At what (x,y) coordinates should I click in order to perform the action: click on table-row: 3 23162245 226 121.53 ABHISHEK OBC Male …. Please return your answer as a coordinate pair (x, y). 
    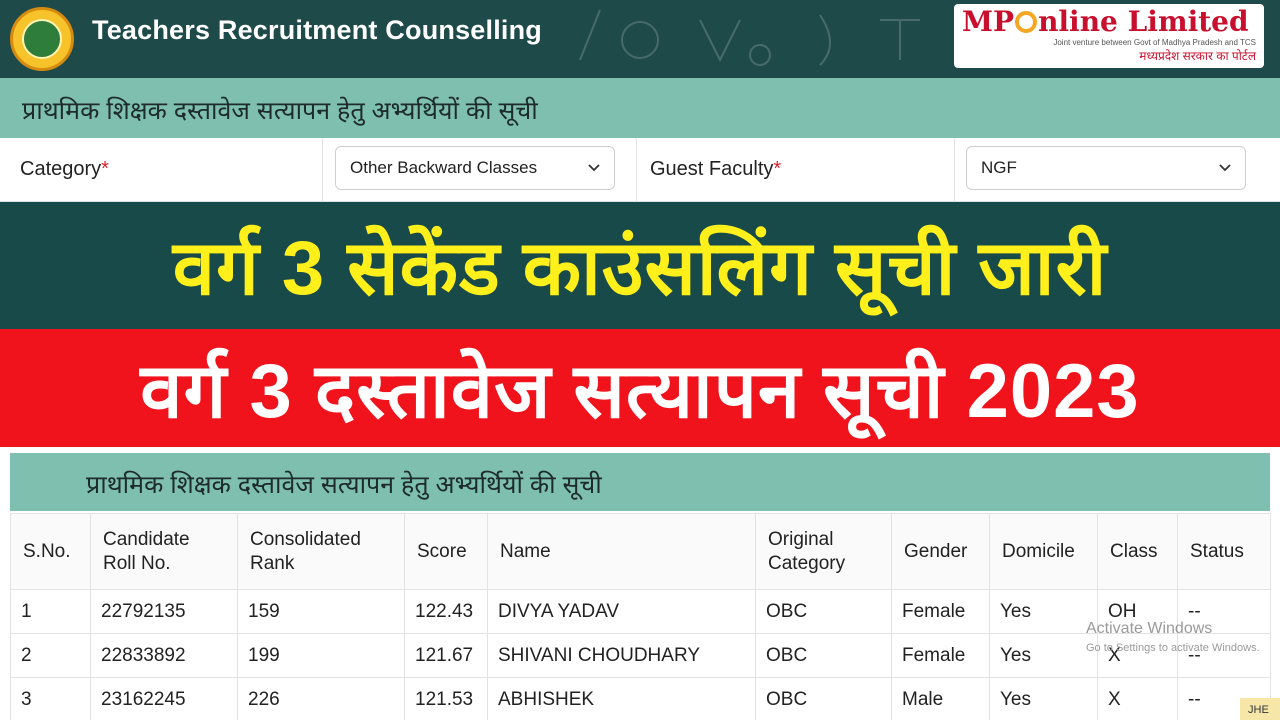
    Looking at the image, I should click on (640, 698).